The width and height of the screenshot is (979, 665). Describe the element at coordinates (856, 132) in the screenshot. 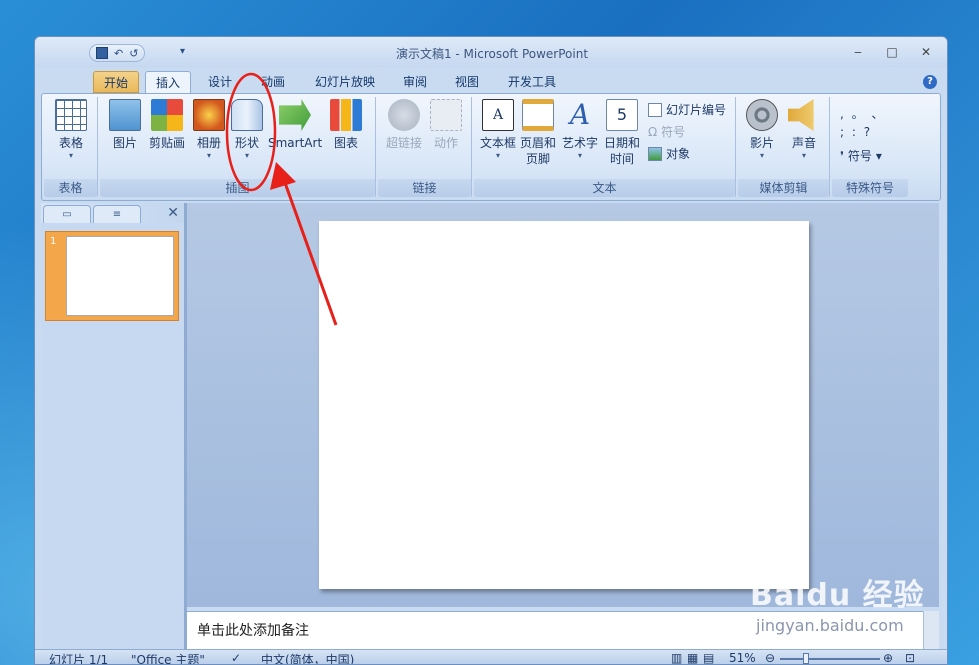

I see `special-symbols-row-2: ; : ?` at that location.